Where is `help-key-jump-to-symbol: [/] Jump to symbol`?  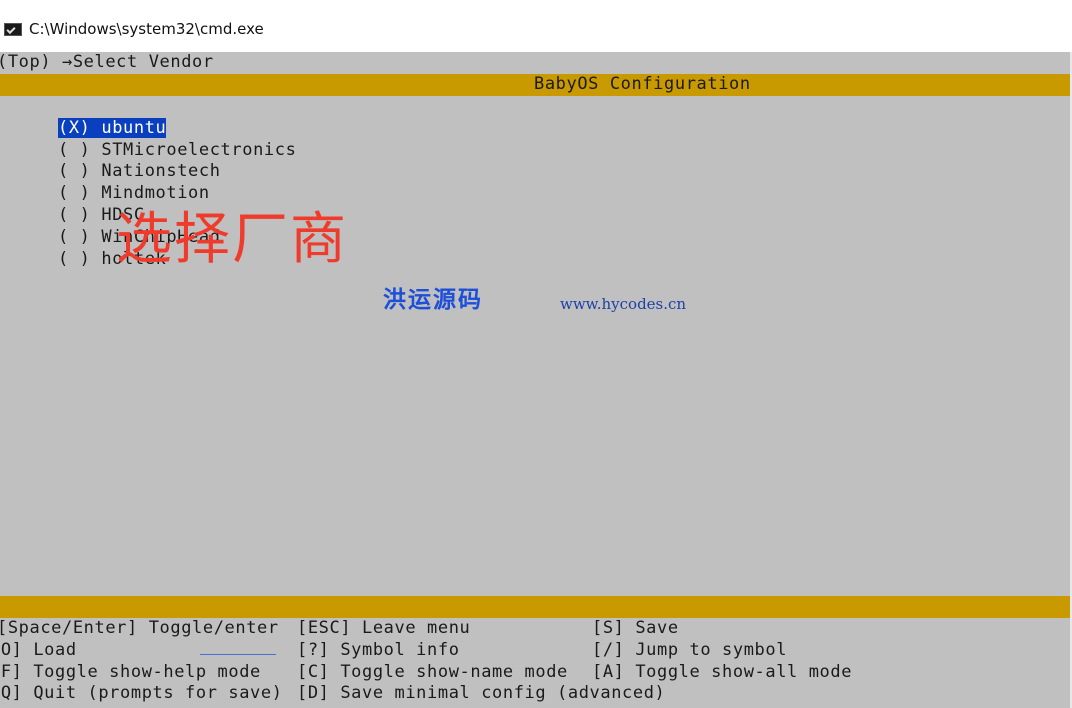 help-key-jump-to-symbol: [/] Jump to symbol is located at coordinates (690, 649).